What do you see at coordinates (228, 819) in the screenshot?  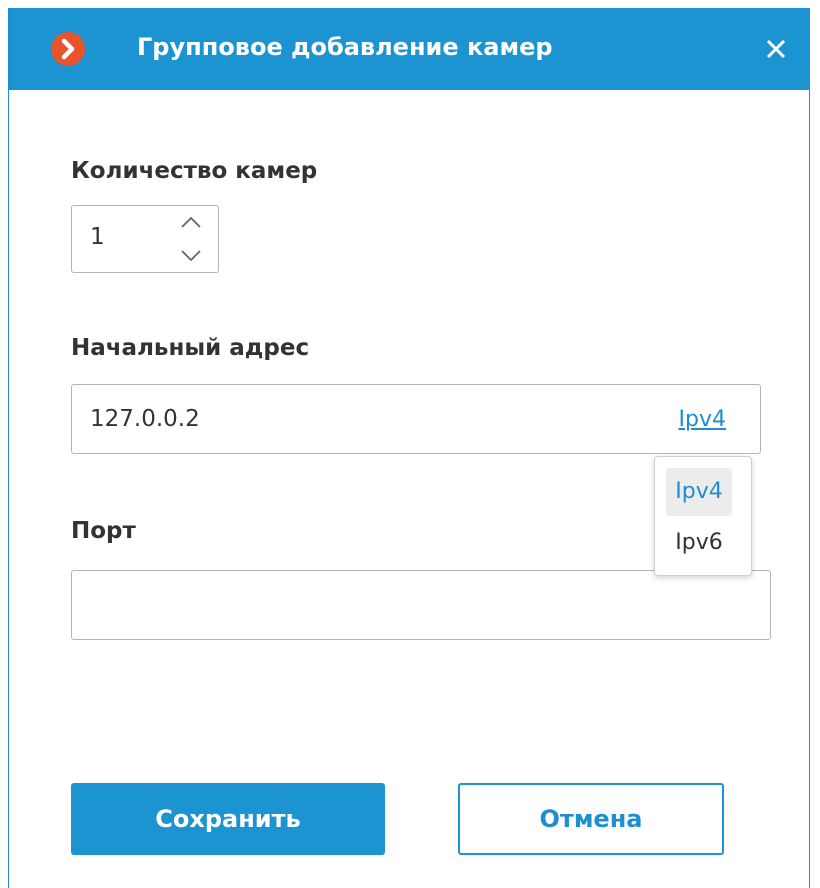 I see `save-button: Сохранить` at bounding box center [228, 819].